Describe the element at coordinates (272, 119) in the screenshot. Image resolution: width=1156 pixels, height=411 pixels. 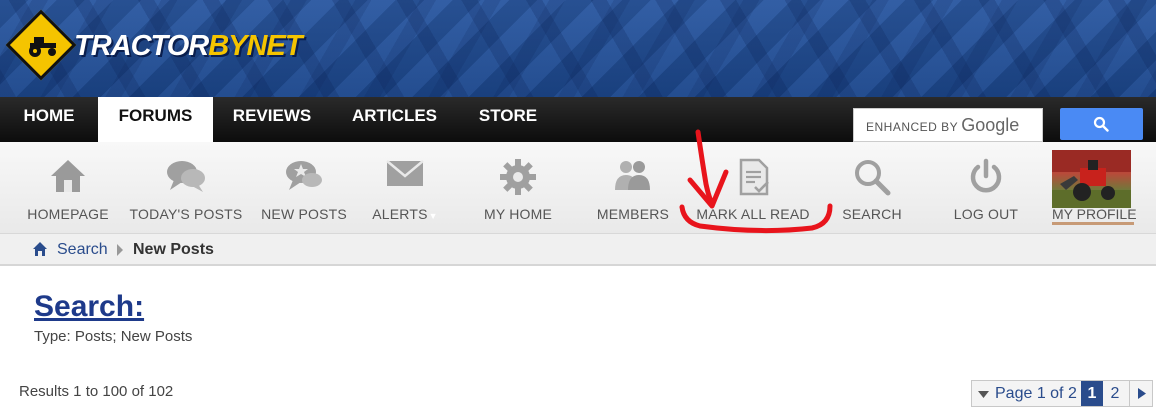
I see `nav-reviews: REVIEWS` at that location.